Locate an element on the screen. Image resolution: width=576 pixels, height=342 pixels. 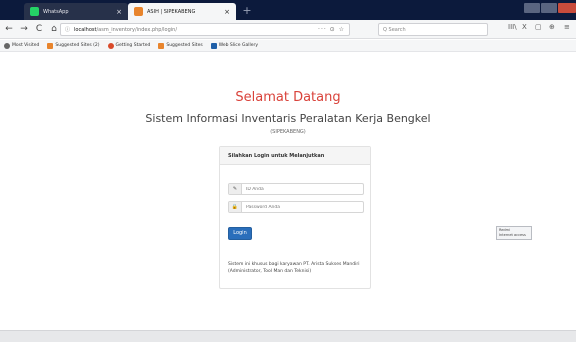
id-input is located at coordinates (297, 189).